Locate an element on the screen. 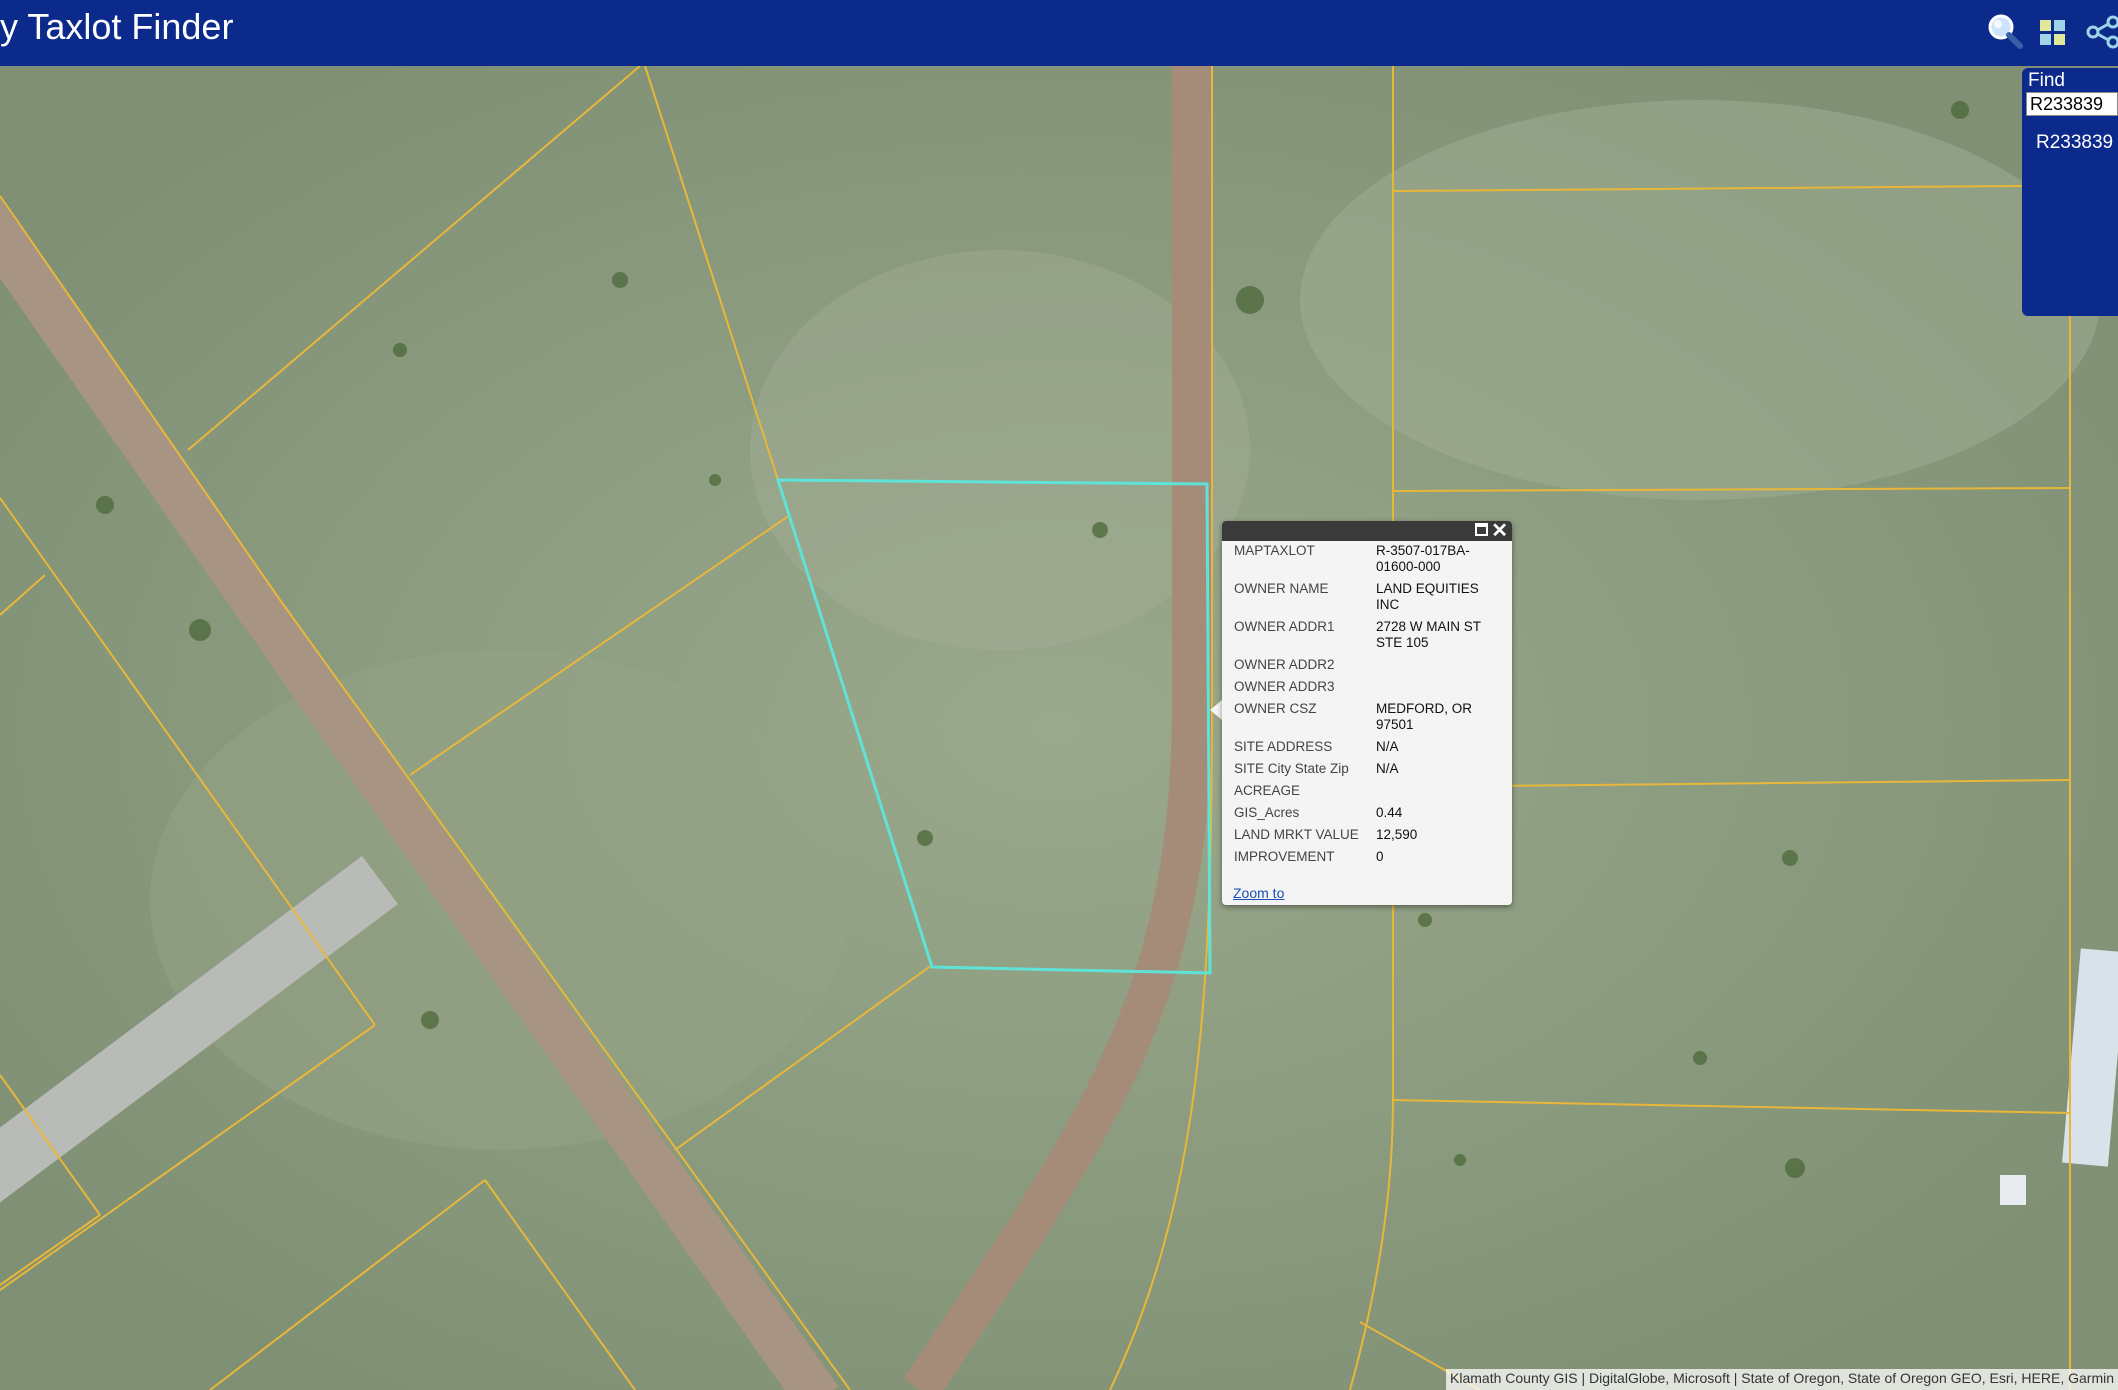 The width and height of the screenshot is (2118, 1390). attribute-key: OWNER ADDR1 is located at coordinates (1284, 626).